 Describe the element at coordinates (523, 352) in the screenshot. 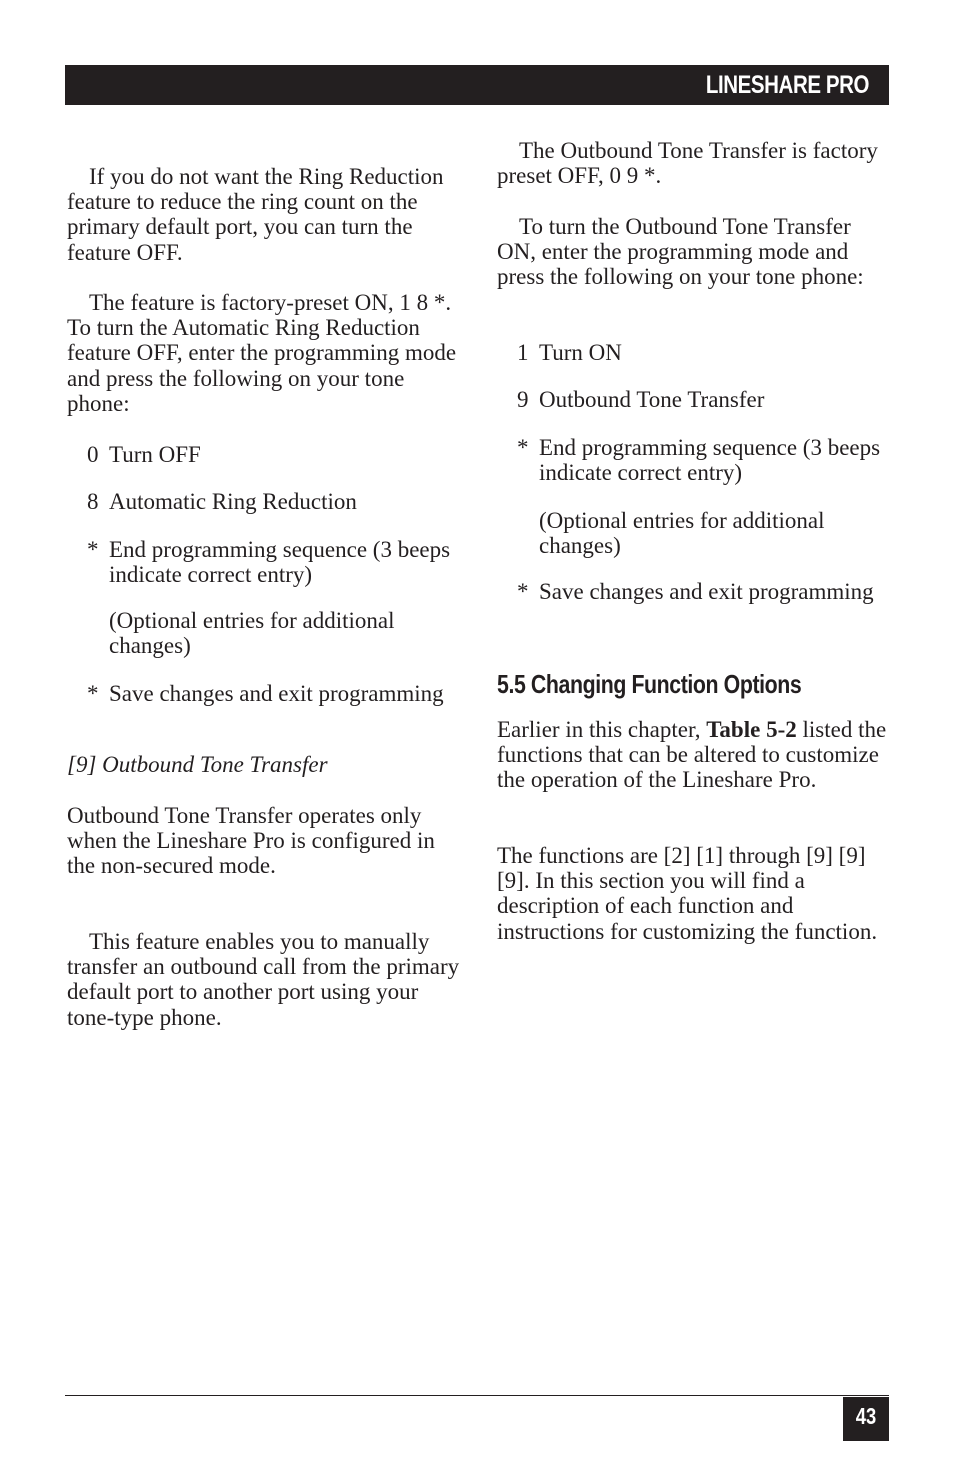

I see `step-key: 1` at that location.